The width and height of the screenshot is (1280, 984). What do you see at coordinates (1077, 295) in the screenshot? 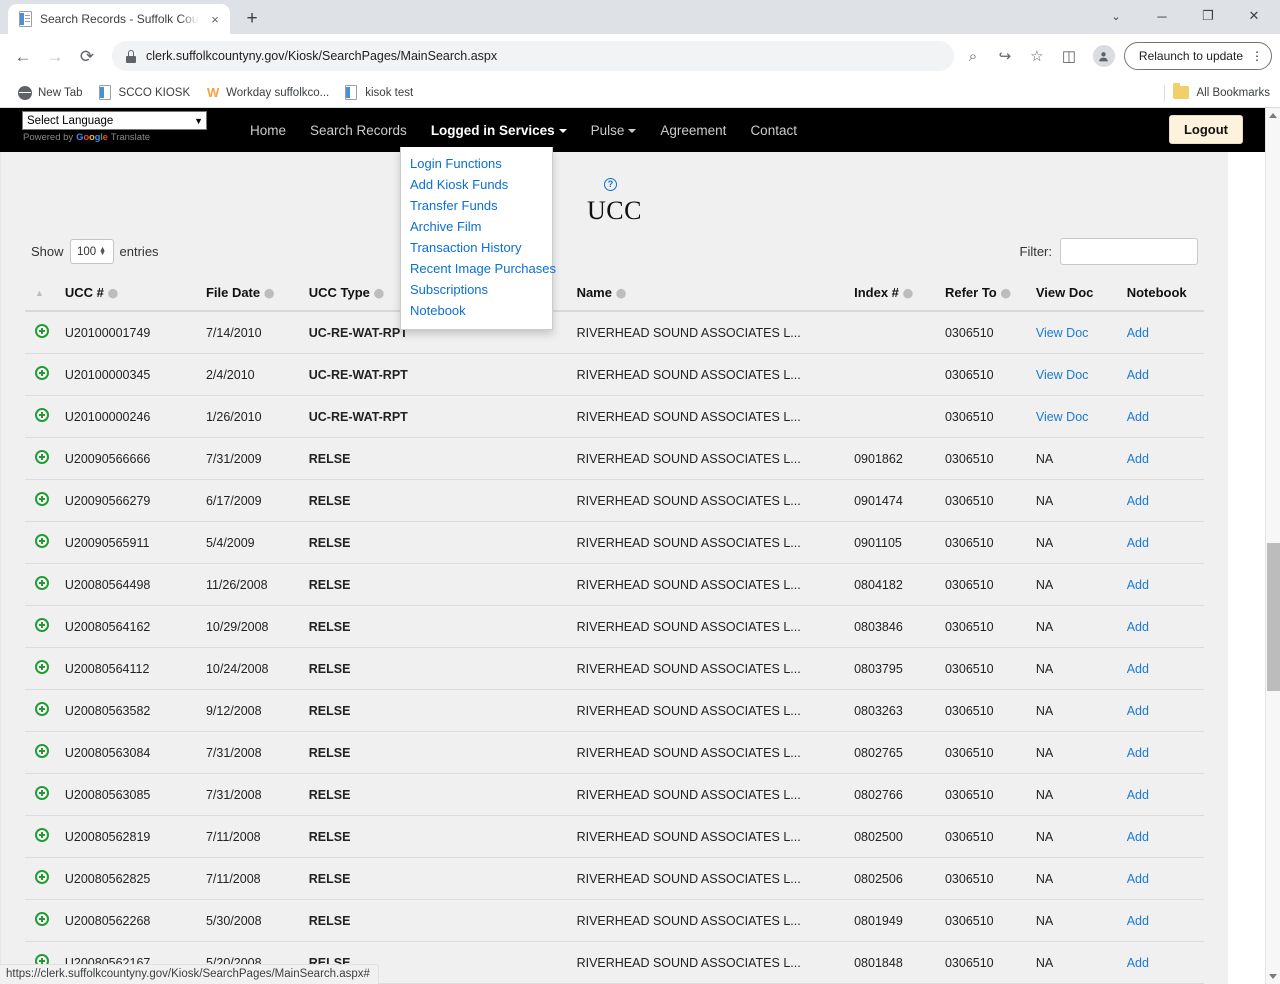
I see `column-view-doc: View Doc` at bounding box center [1077, 295].